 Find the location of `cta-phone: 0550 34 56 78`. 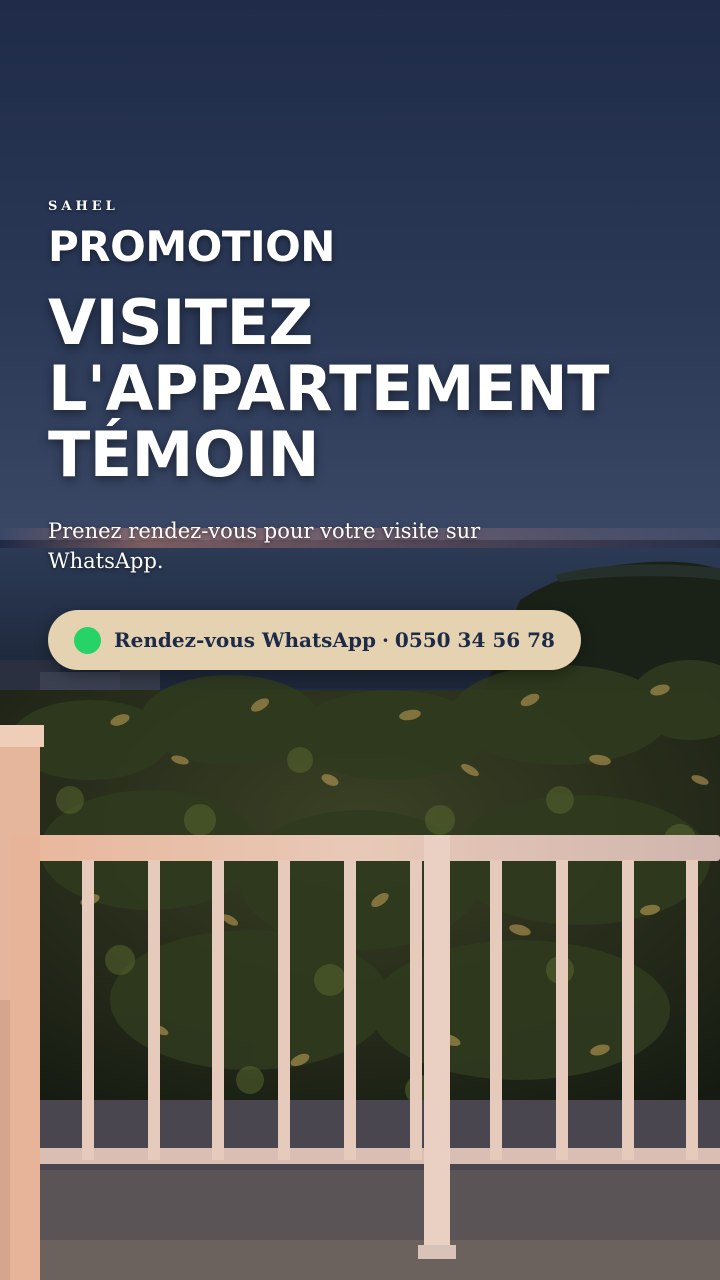

cta-phone: 0550 34 56 78 is located at coordinates (474, 640).